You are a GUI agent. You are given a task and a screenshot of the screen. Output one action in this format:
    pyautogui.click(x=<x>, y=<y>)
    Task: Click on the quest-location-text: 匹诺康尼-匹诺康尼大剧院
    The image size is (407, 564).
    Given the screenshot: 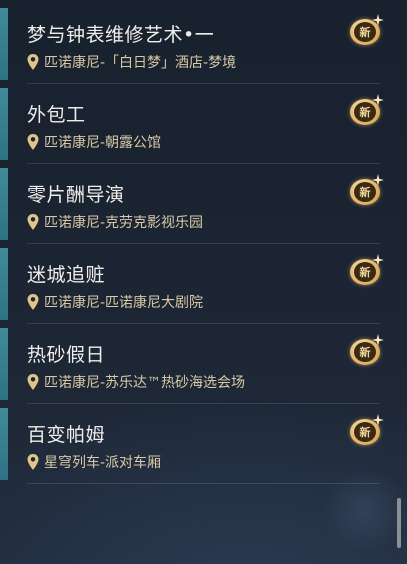 What is the action you would take?
    pyautogui.click(x=124, y=303)
    